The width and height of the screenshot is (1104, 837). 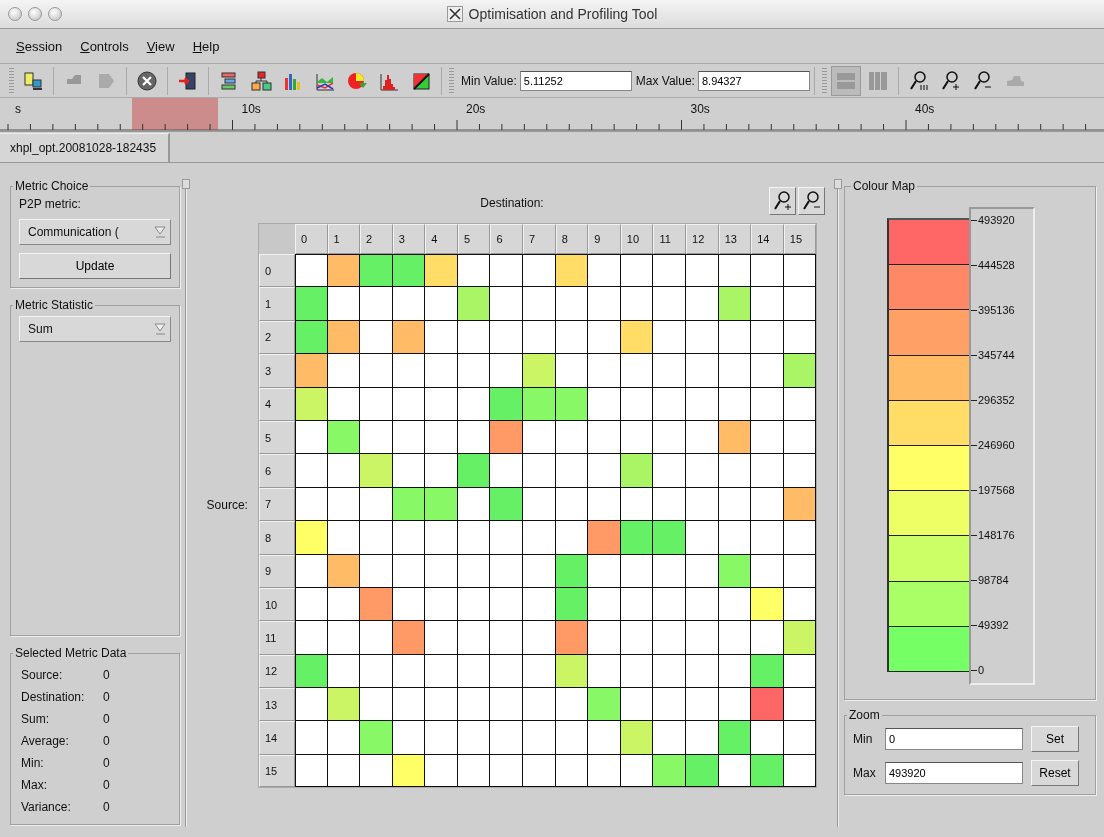 What do you see at coordinates (311, 239) in the screenshot?
I see `column-header: 0` at bounding box center [311, 239].